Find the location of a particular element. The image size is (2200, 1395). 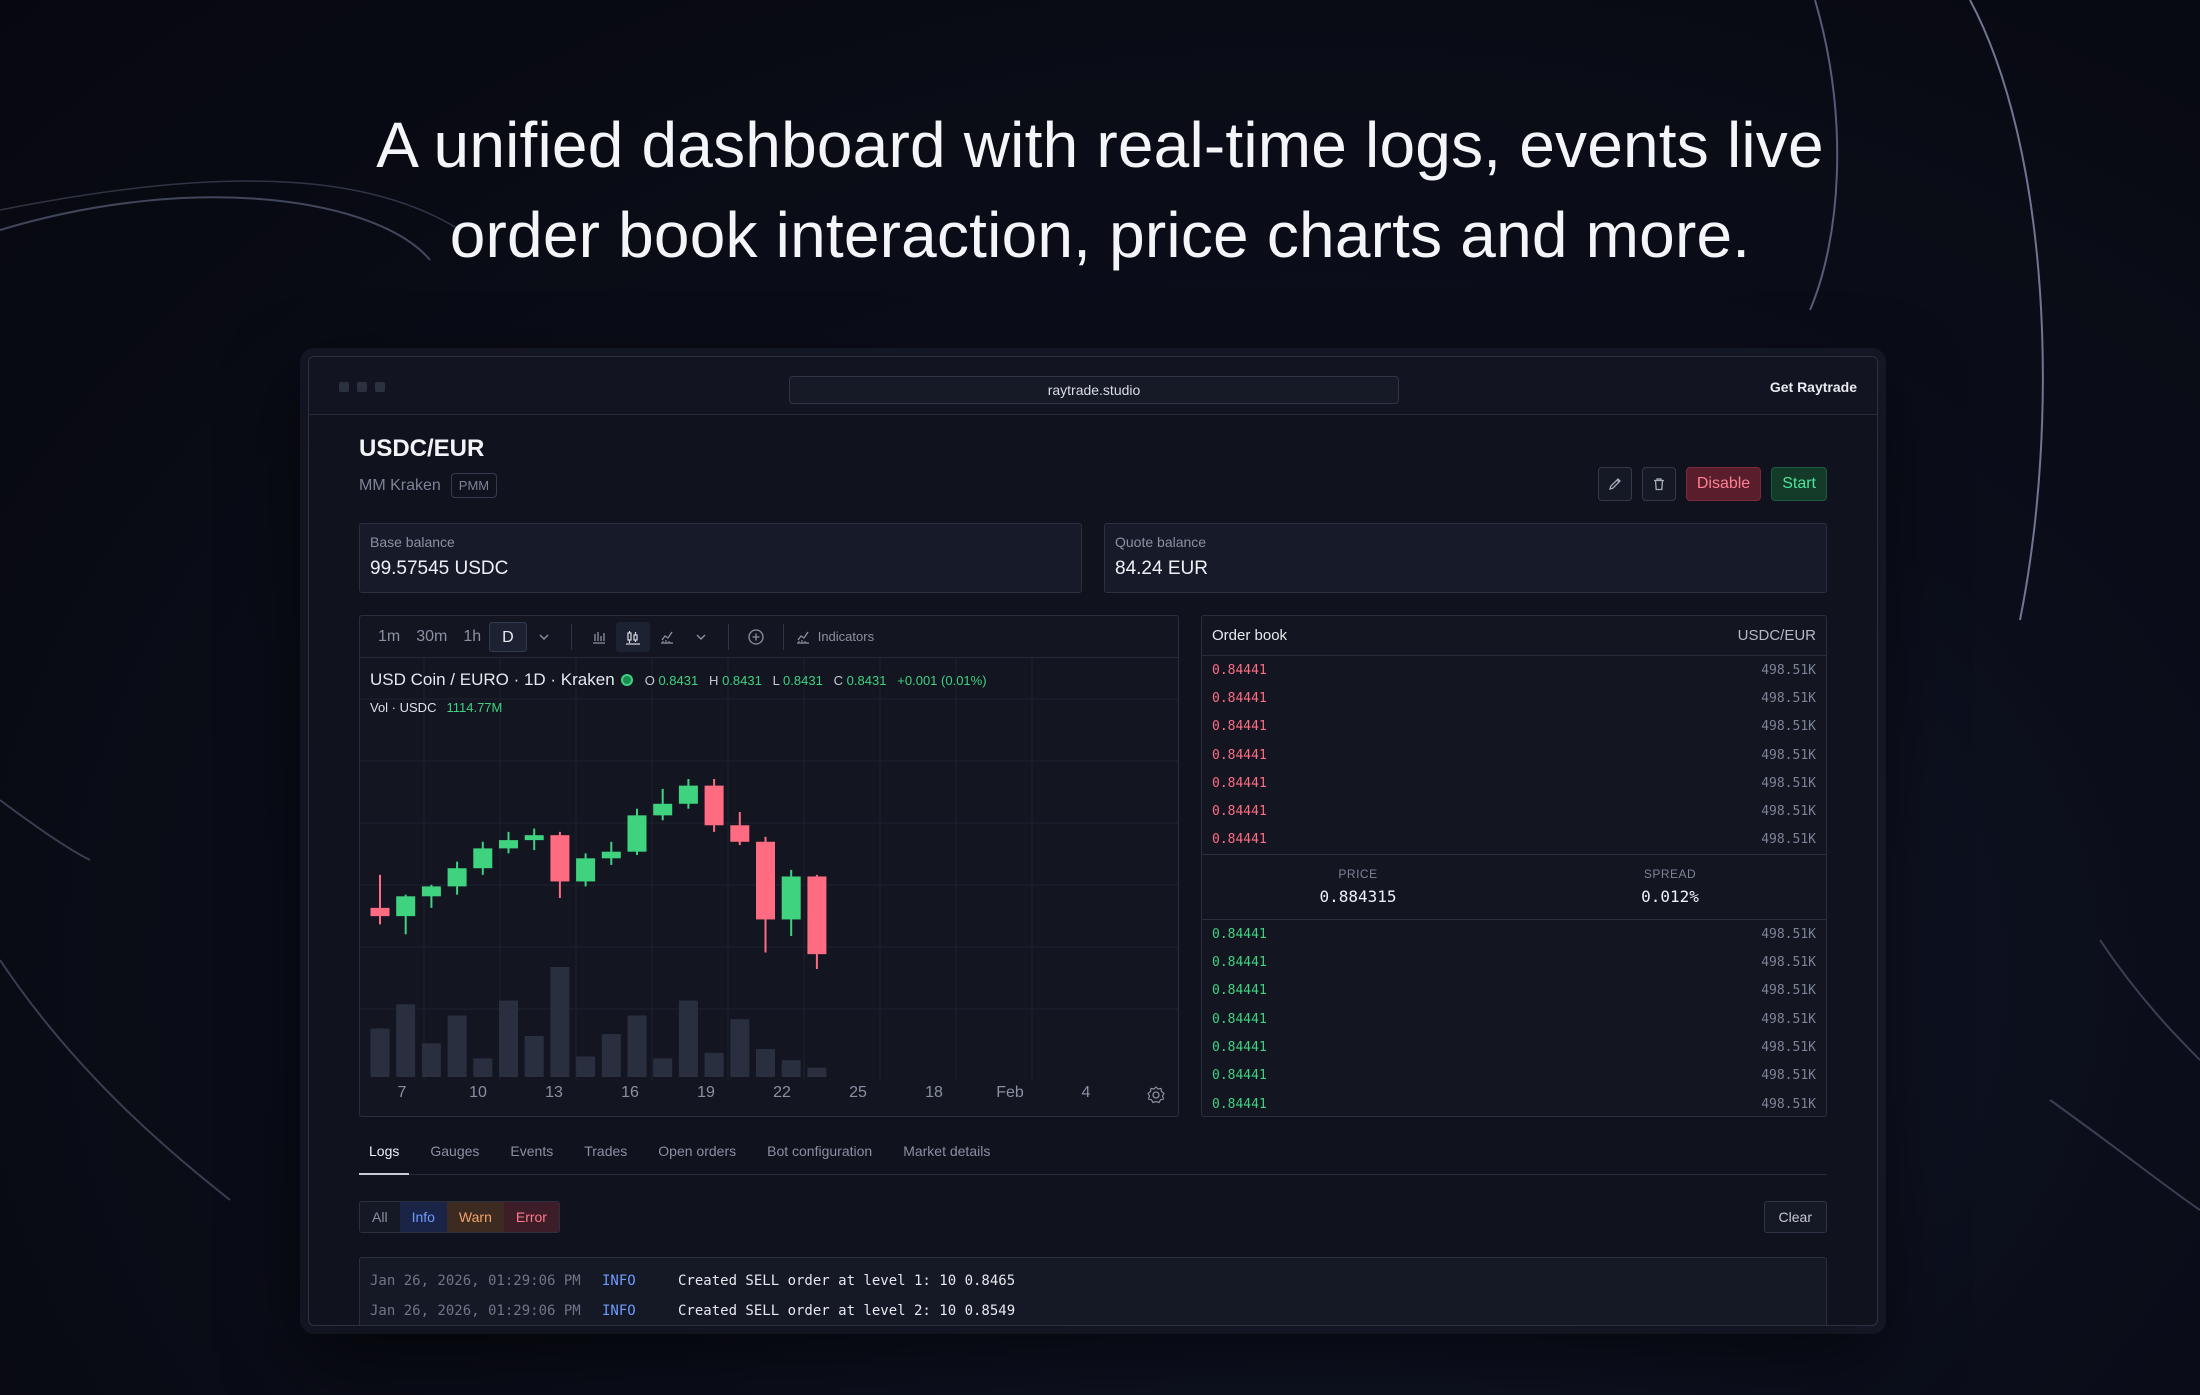

line-chart-style-button is located at coordinates (667, 637).